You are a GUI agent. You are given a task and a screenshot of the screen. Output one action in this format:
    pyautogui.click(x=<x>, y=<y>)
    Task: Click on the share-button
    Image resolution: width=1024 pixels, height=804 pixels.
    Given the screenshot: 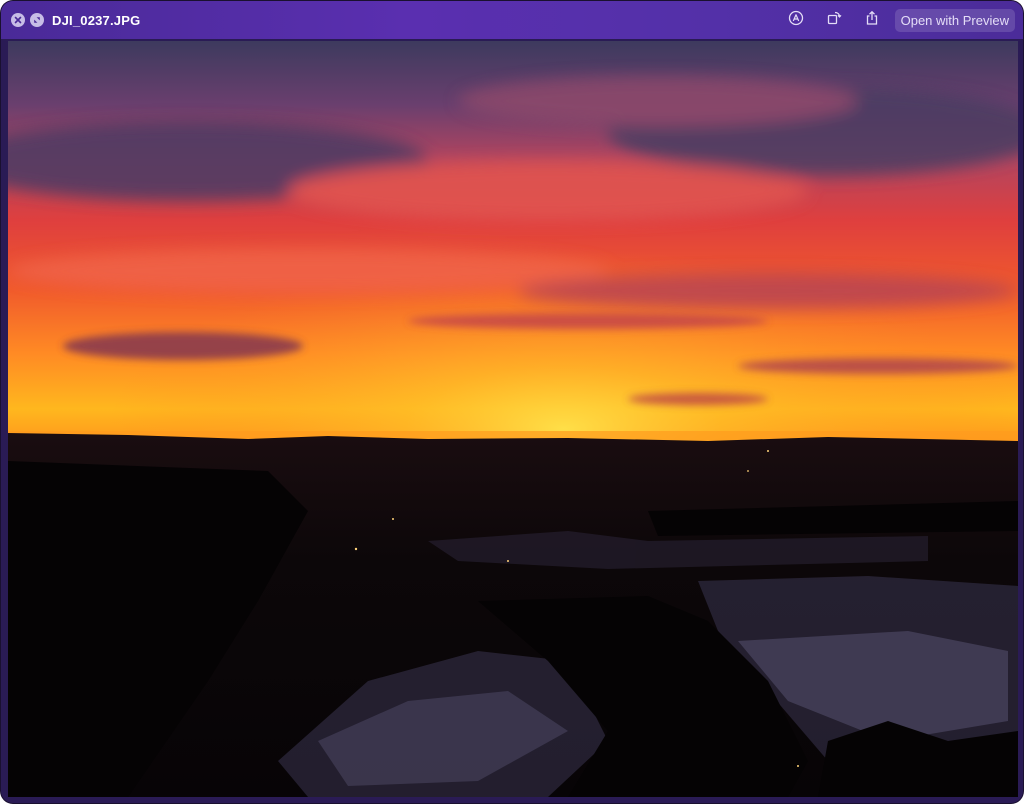 What is the action you would take?
    pyautogui.click(x=872, y=20)
    